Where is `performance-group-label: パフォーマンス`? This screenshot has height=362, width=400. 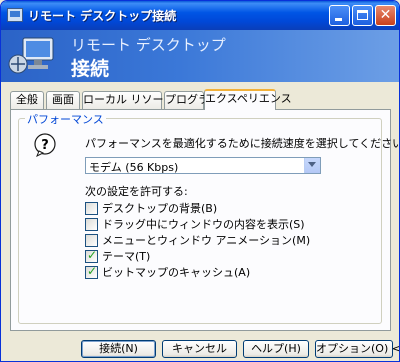
performance-group-label: パフォーマンス is located at coordinates (65, 119).